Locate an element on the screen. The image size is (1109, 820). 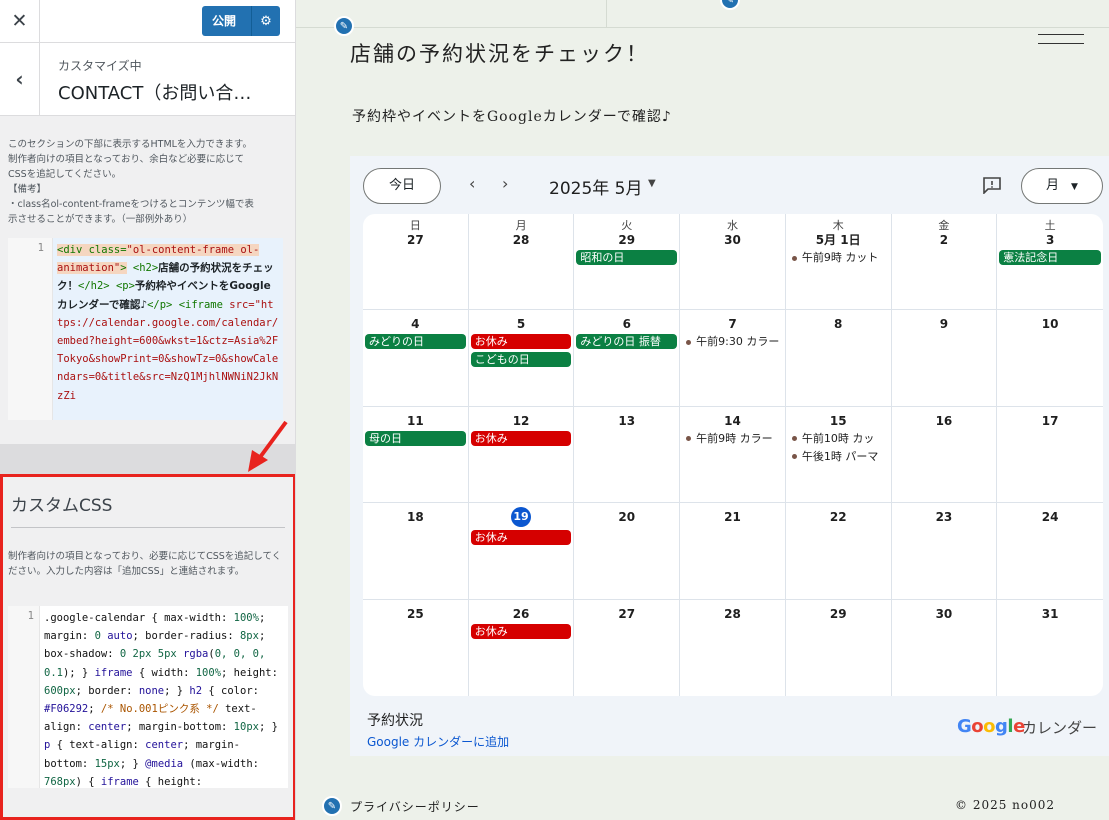
calendar-day-cell: 15 午前10時 カッ 午後1時 パーマ is located at coordinates (838, 455).